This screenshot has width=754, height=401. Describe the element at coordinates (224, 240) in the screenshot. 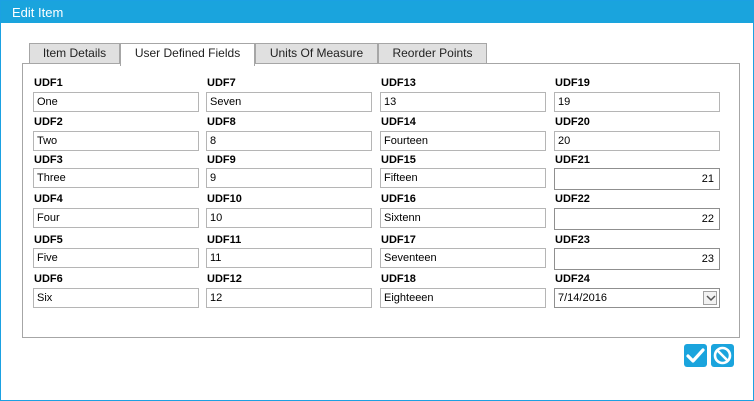

I see `udf11-label: UDF11` at that location.